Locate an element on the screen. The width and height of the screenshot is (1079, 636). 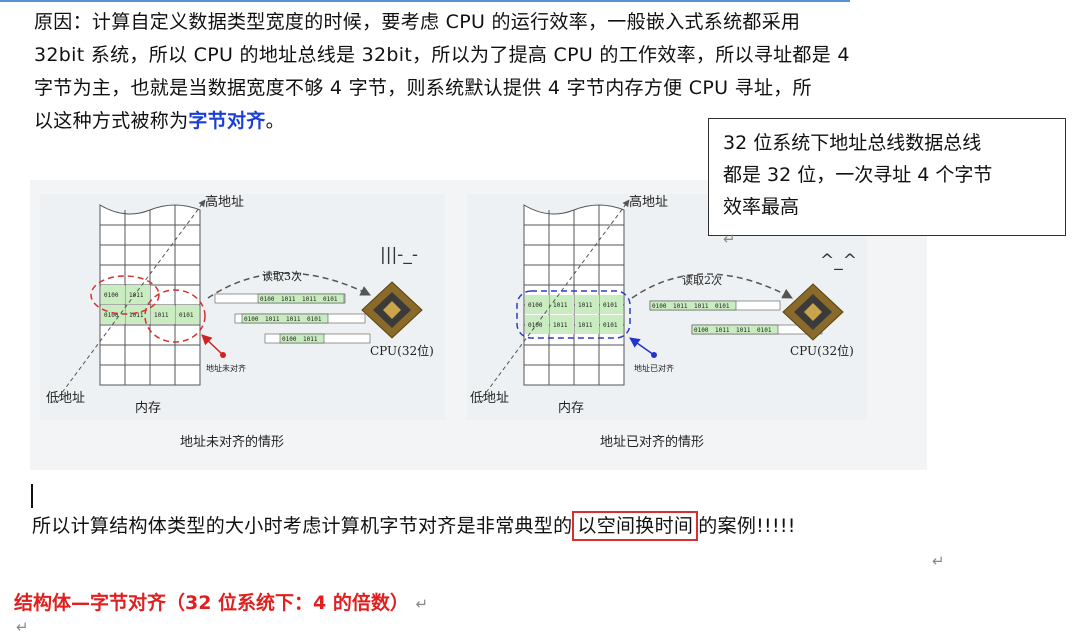
callout-line-2: 都是 32 位，一次寻址 4 个字节 is located at coordinates (858, 175).